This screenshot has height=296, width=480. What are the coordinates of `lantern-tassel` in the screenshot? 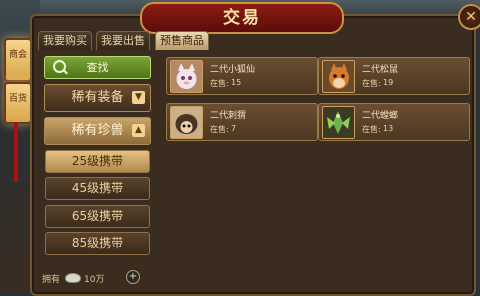 It's located at (16, 152).